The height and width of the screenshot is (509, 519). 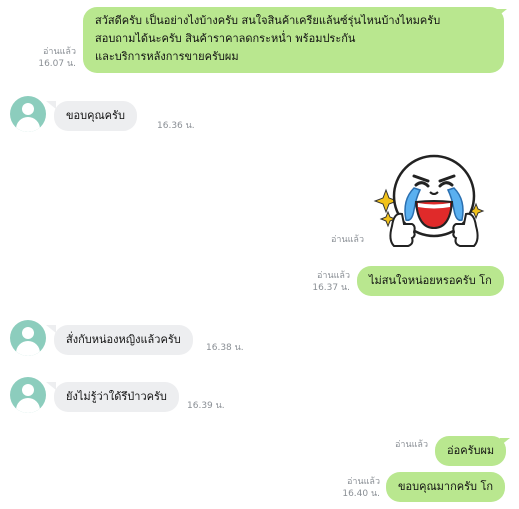 I want to click on timestamp: 16.37 น., so click(x=331, y=288).